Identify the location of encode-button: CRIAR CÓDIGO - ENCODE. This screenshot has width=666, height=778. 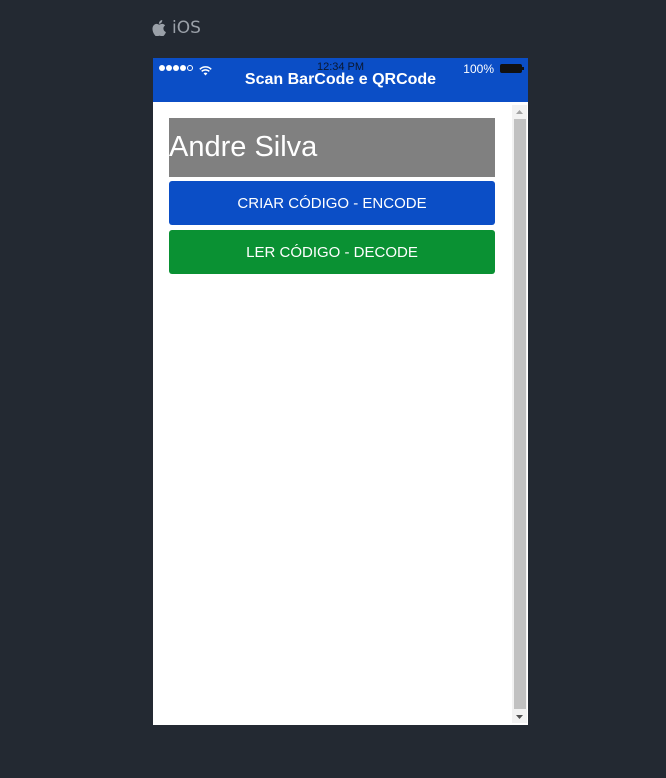
(332, 203).